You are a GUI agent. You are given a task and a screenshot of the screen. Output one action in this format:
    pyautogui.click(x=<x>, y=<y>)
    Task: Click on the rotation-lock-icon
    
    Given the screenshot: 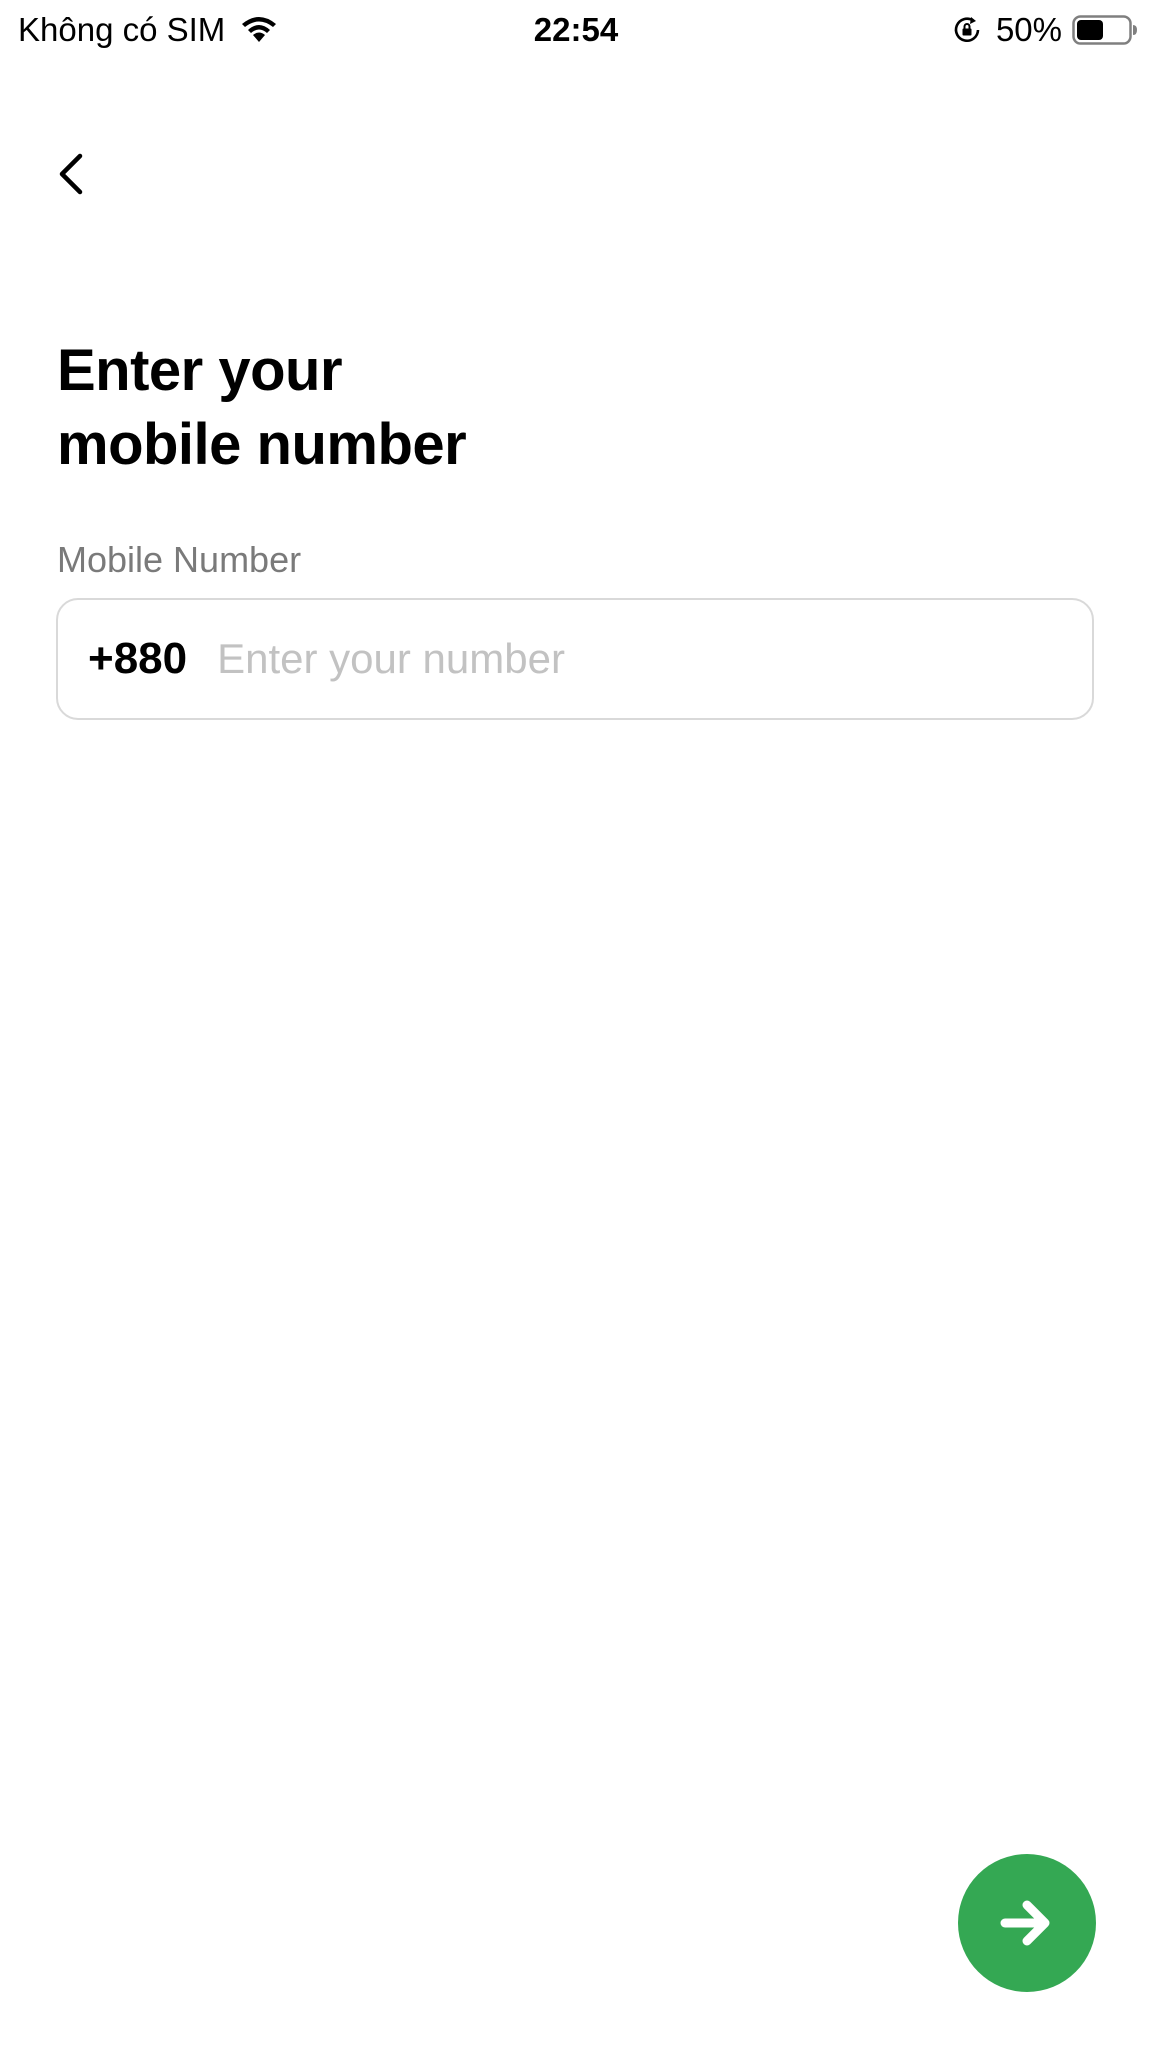 What is the action you would take?
    pyautogui.click(x=967, y=30)
    